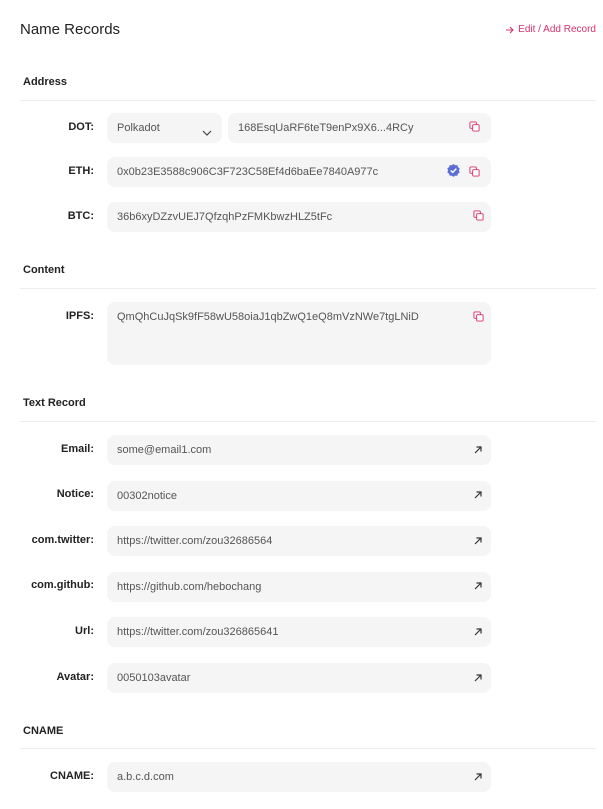  What do you see at coordinates (510, 30) in the screenshot?
I see `arrow-right-icon` at bounding box center [510, 30].